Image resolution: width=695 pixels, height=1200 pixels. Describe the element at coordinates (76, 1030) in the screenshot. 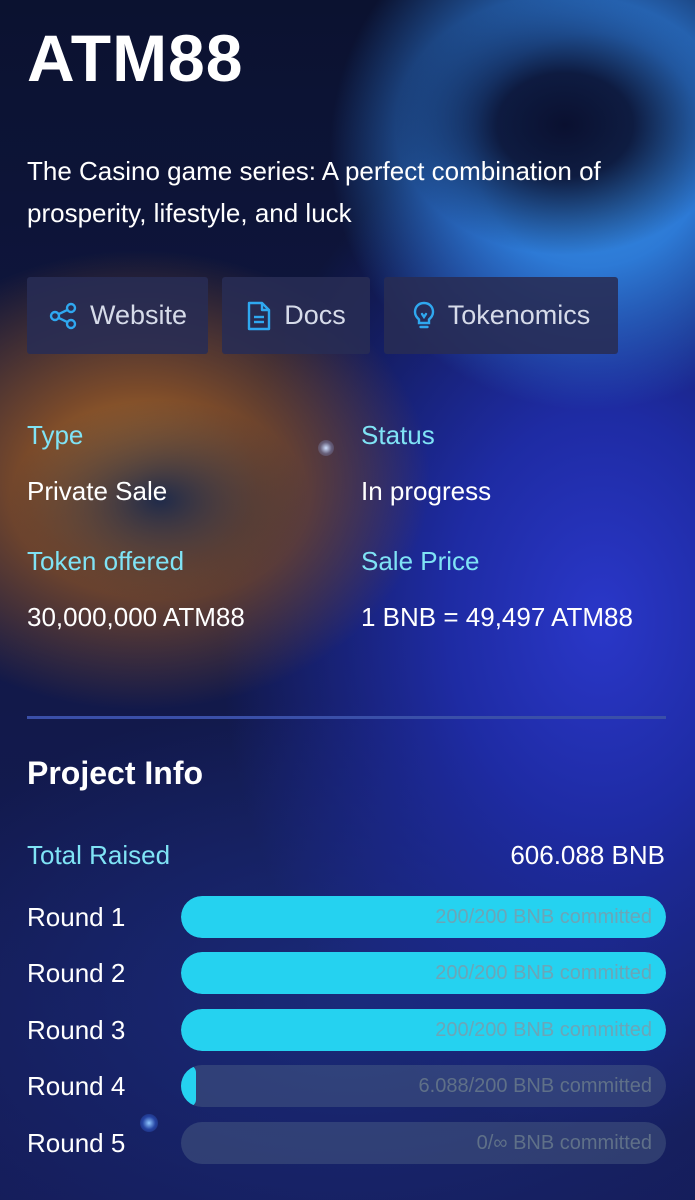

I see `round-label: Round 3` at that location.